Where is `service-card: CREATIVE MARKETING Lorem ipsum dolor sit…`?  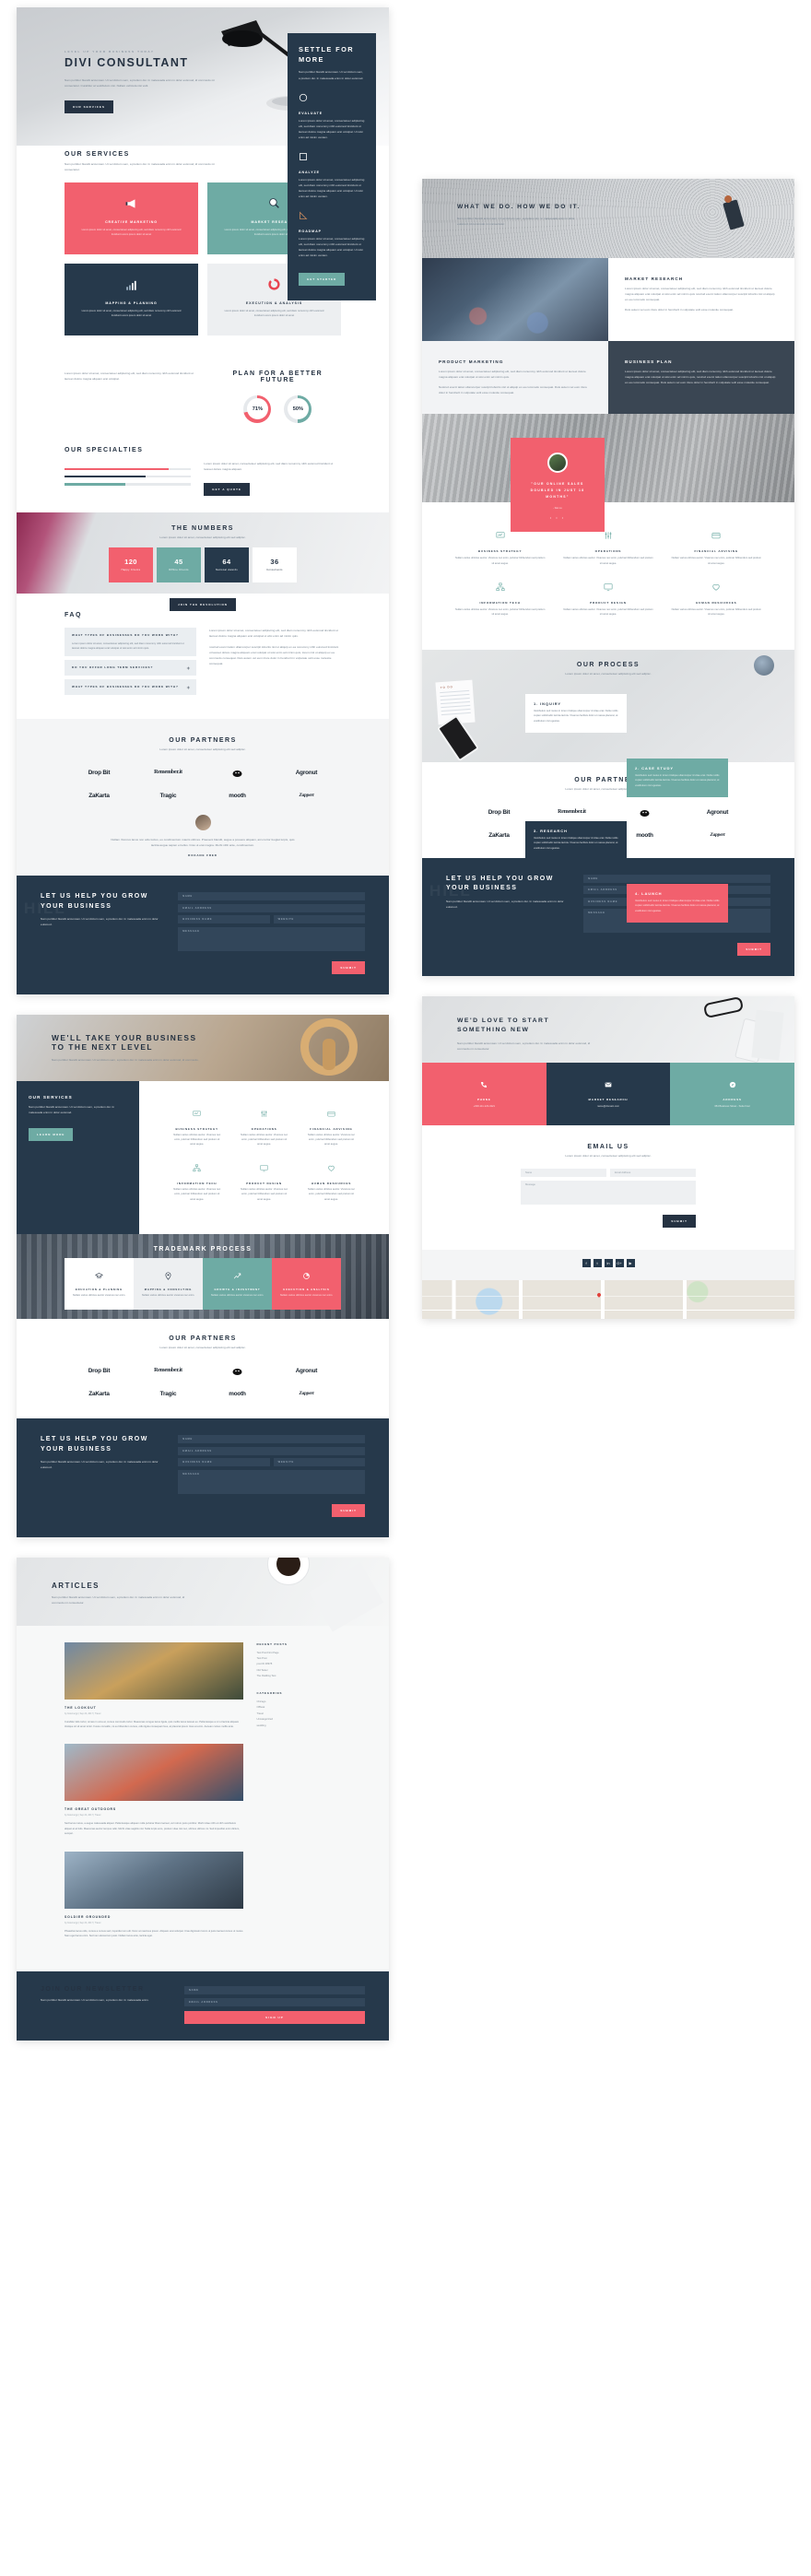
service-card: CREATIVE MARKETING Lorem ipsum dolor sit… is located at coordinates (132, 218).